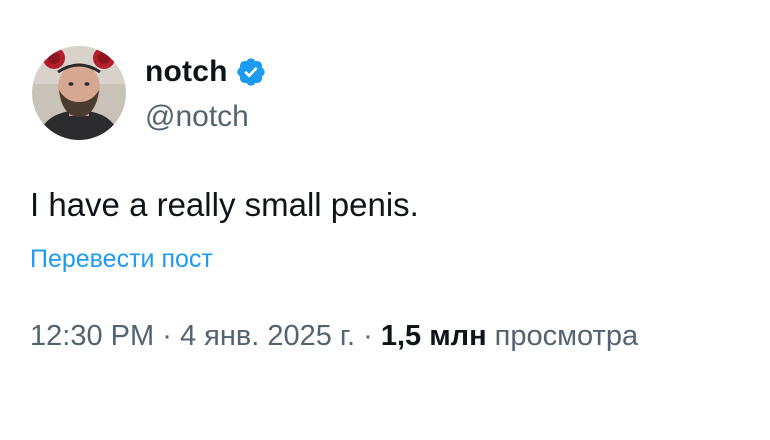  Describe the element at coordinates (224, 204) in the screenshot. I see `tweet-text: I have a really small penis.` at that location.